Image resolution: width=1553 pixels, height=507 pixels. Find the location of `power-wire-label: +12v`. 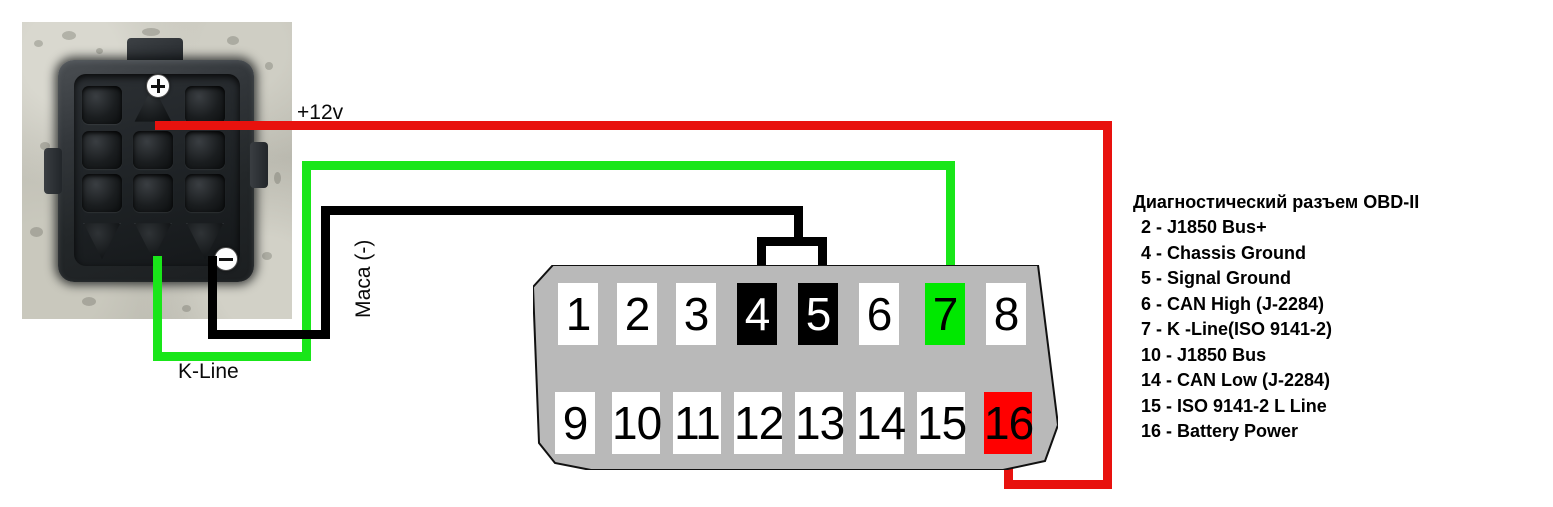

power-wire-label: +12v is located at coordinates (320, 112).